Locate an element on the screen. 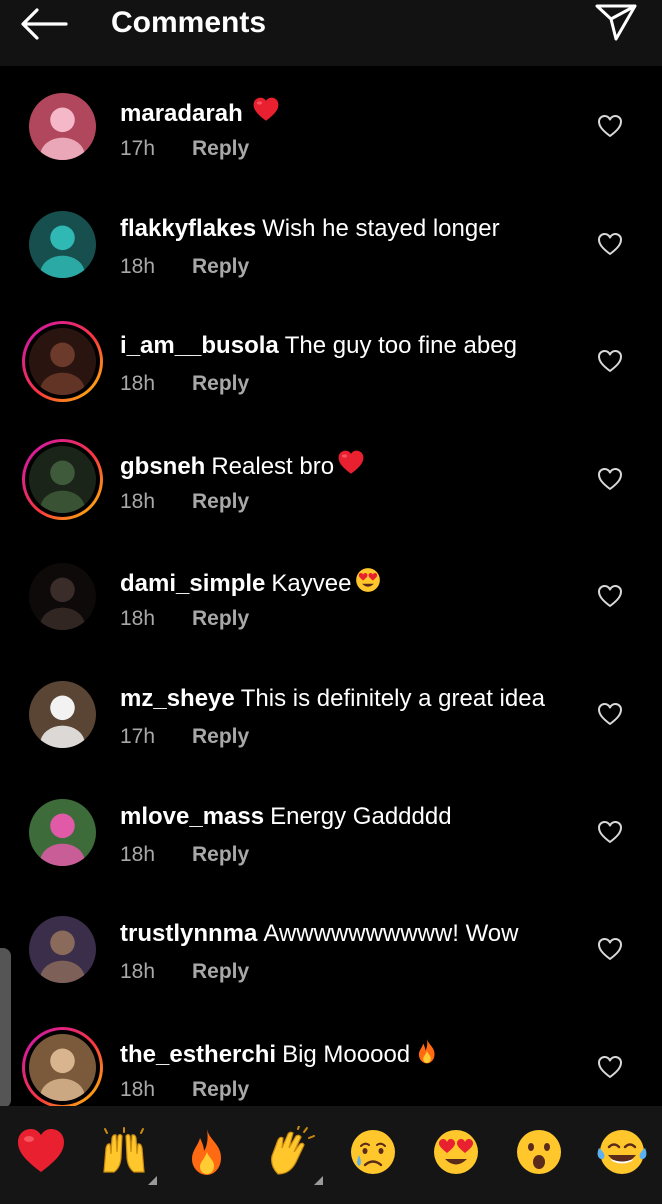  fire-icon is located at coordinates (207, 1152).